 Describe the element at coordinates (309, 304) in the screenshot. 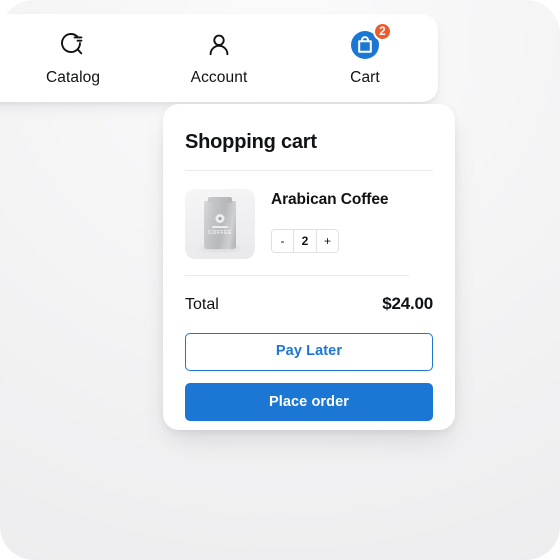

I see `total-row: Total $24.00` at that location.